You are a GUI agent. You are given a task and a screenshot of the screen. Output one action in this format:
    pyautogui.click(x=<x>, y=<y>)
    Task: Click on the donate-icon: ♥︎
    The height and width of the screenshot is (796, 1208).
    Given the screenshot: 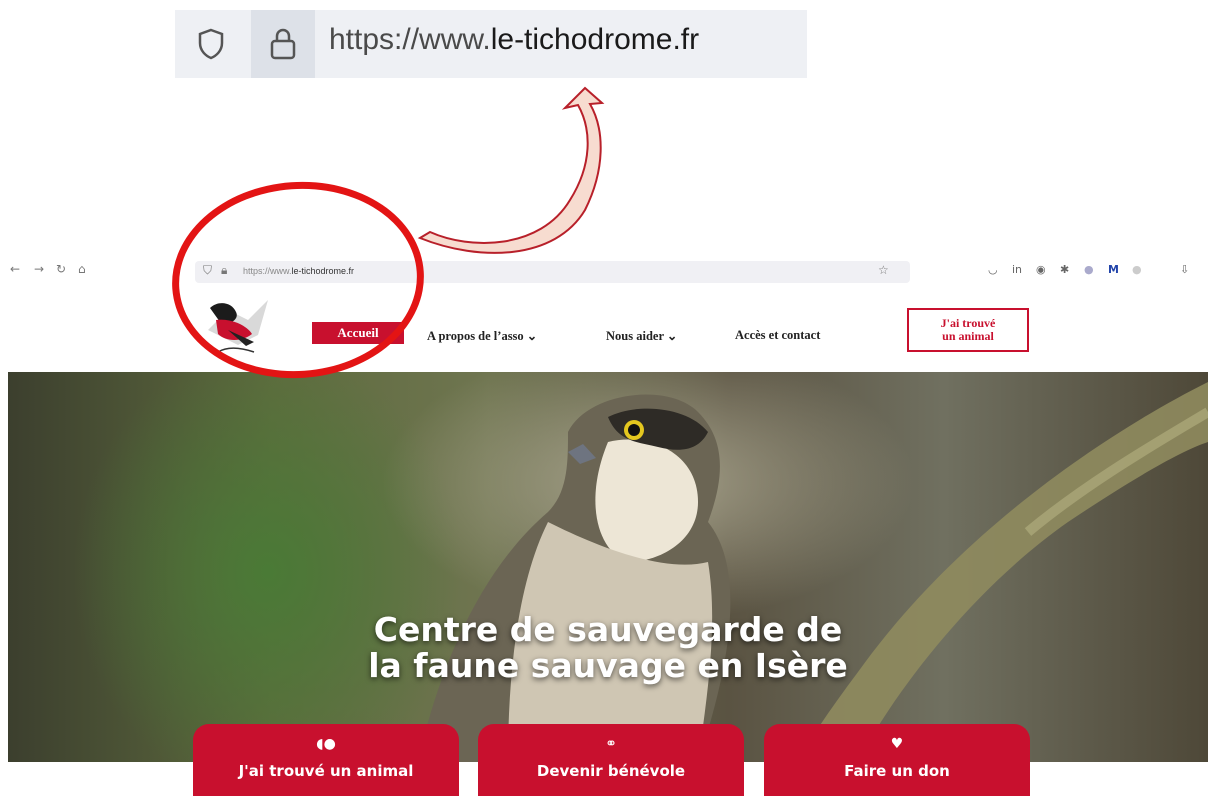 What is the action you would take?
    pyautogui.click(x=897, y=744)
    